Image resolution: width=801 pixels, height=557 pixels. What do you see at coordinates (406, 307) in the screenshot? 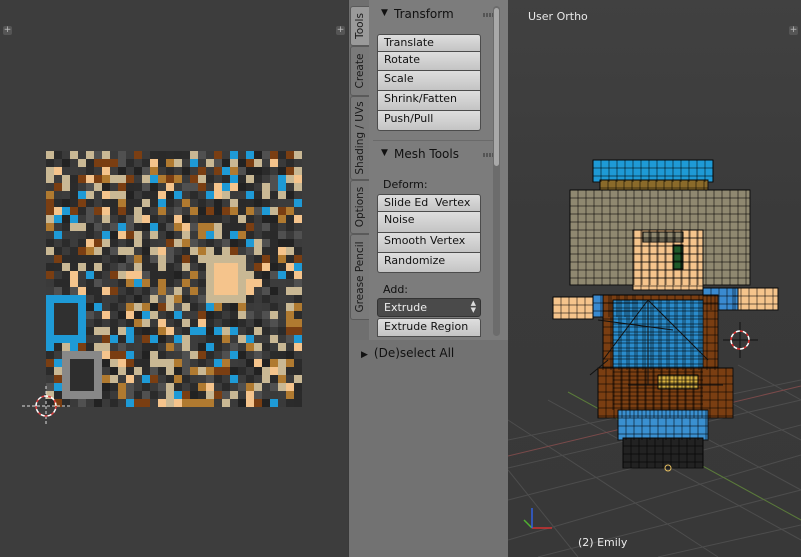
I see `dropdown-value: Extrude` at bounding box center [406, 307].